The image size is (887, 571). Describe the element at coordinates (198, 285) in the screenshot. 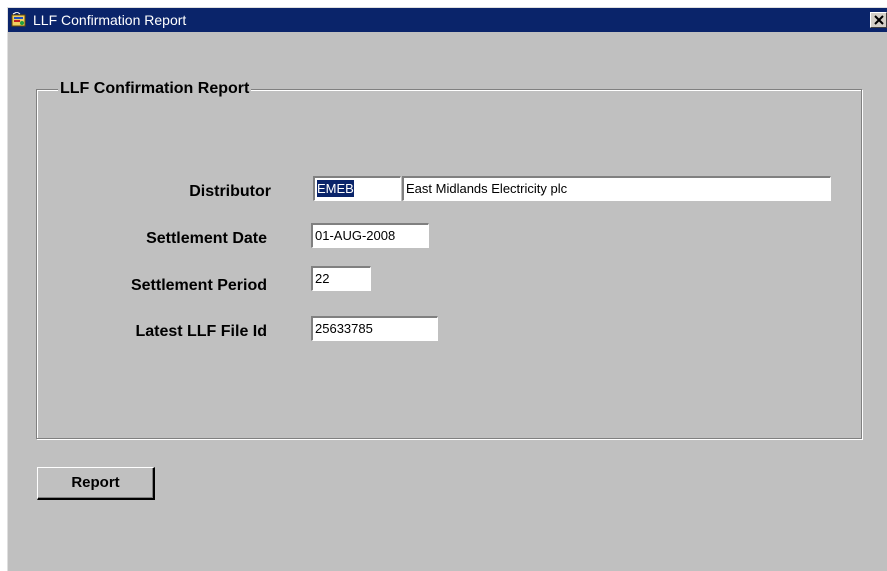

I see `settlement-period-label: Settlement Period` at that location.